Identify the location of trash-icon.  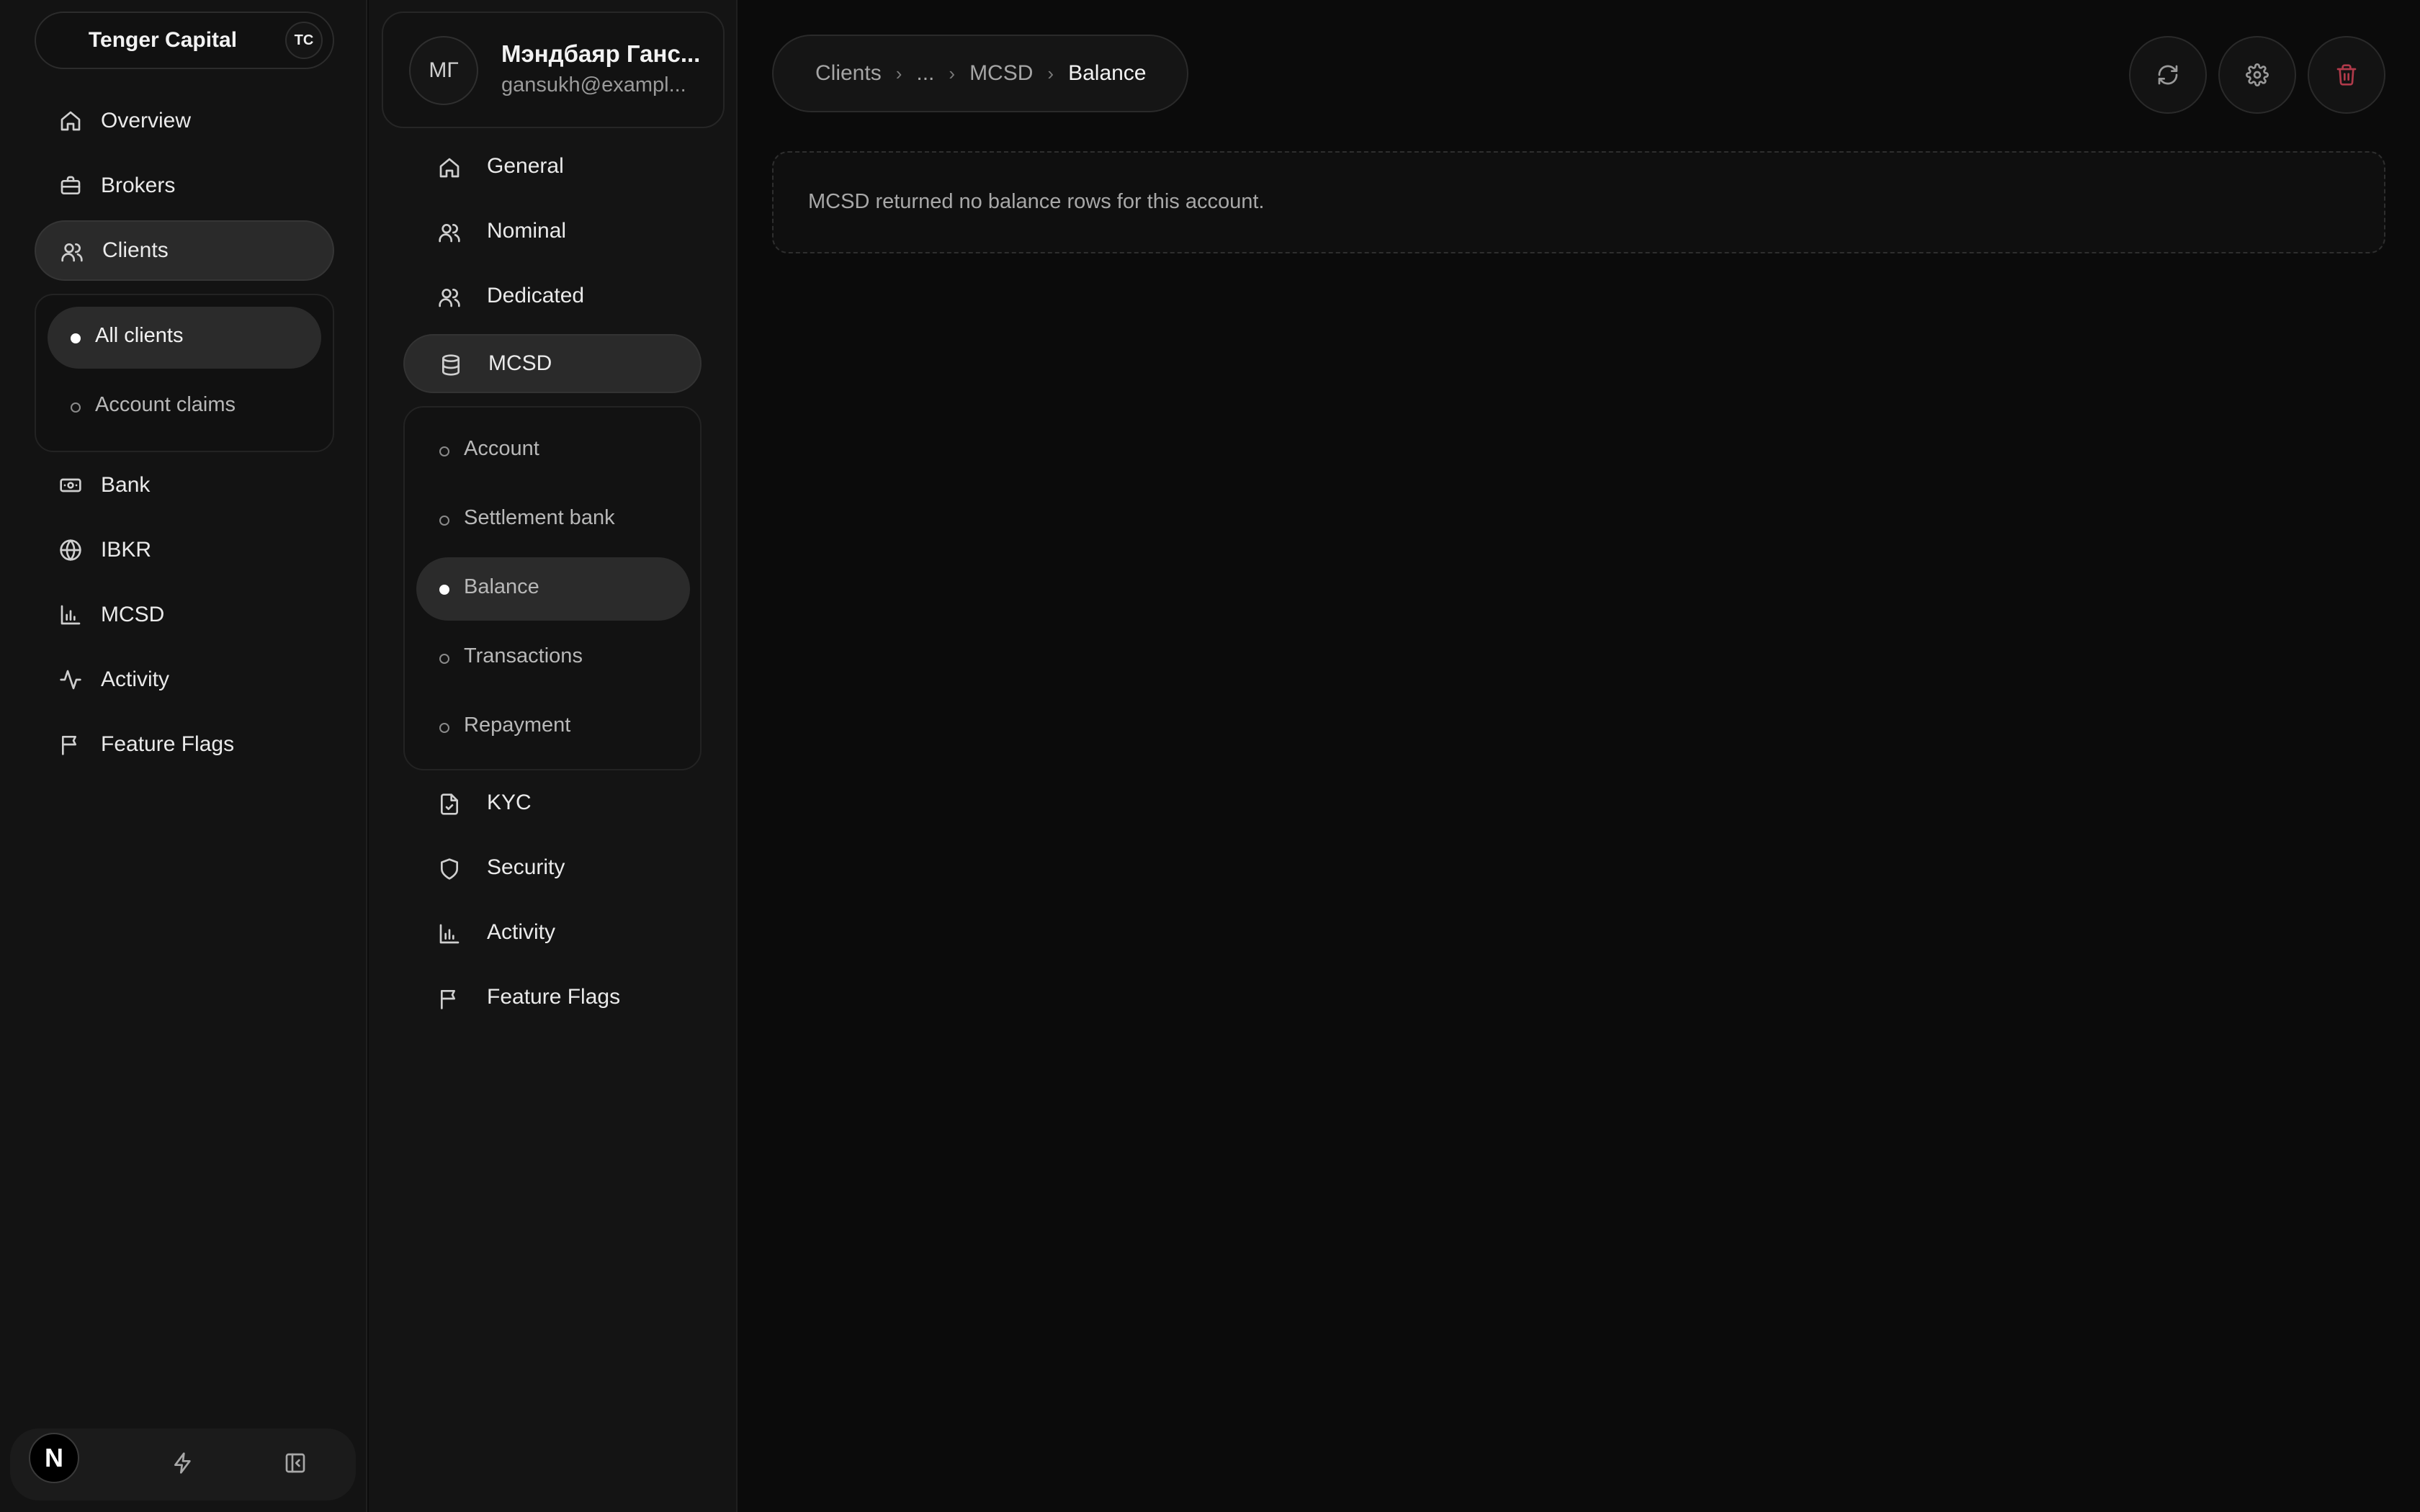
(2346, 74).